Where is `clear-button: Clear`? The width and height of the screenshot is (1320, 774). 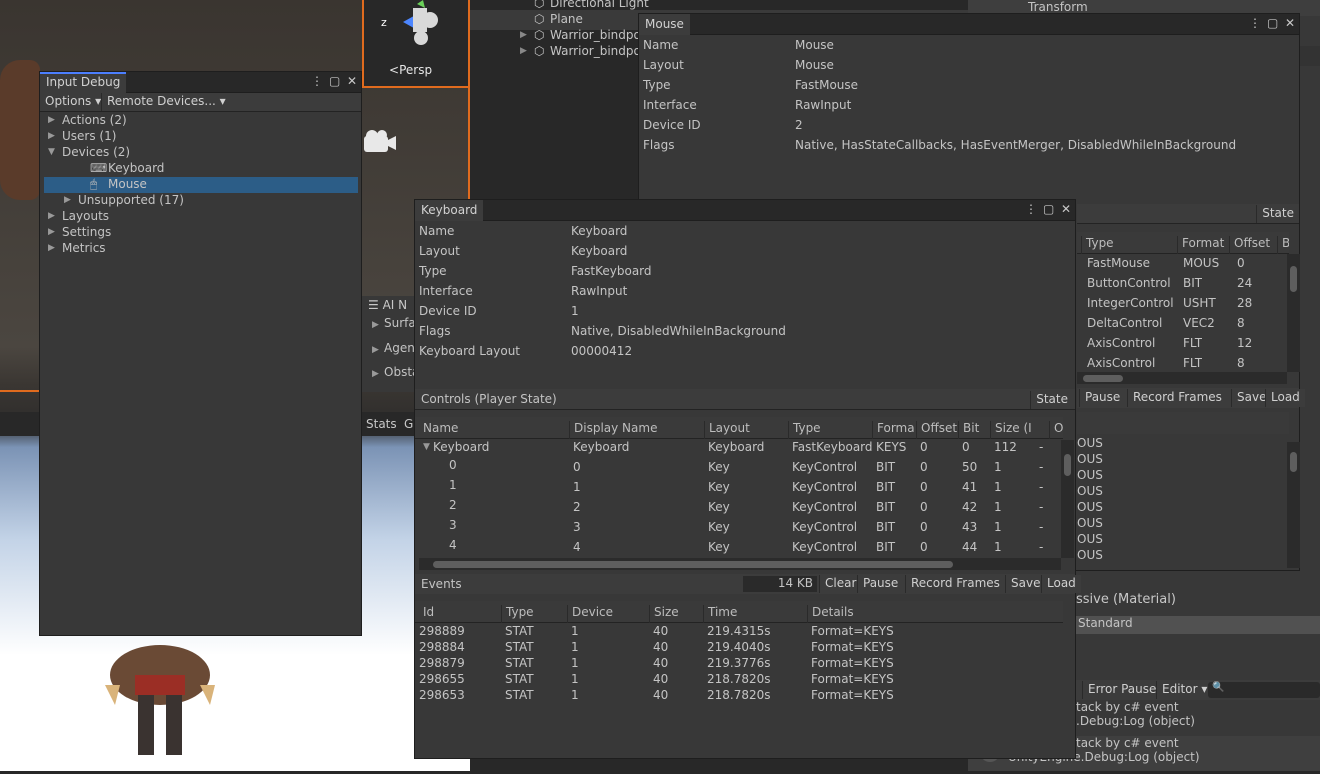 clear-button: Clear is located at coordinates (840, 584).